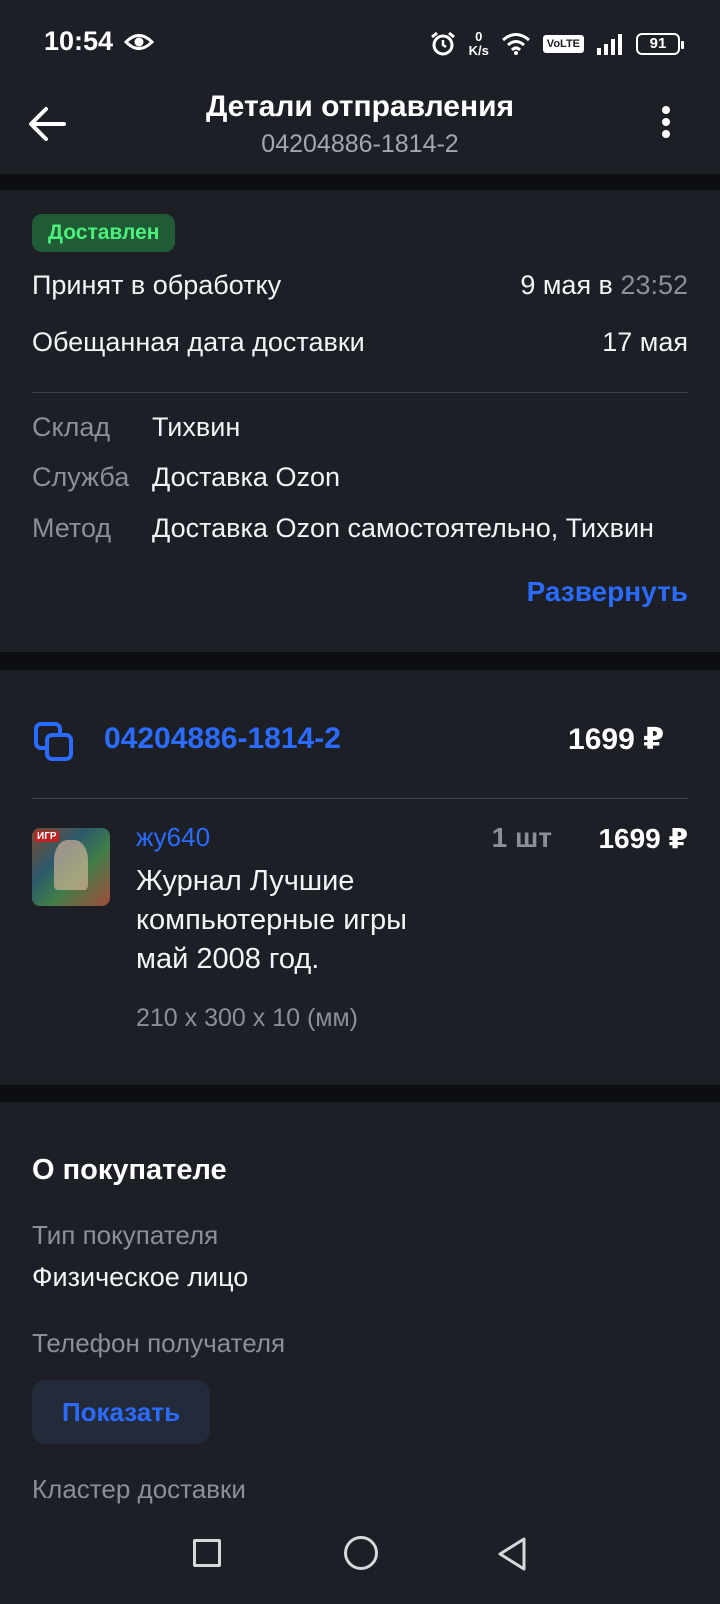  Describe the element at coordinates (616, 739) in the screenshot. I see `posting-total: 1699 ₽` at that location.